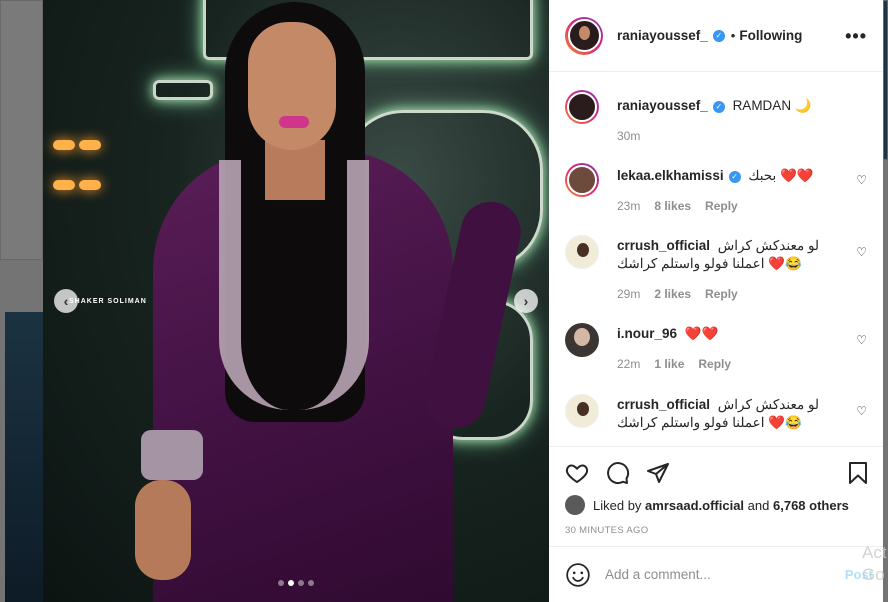 The image size is (888, 602). I want to click on likes-count: 6,768 others, so click(811, 505).